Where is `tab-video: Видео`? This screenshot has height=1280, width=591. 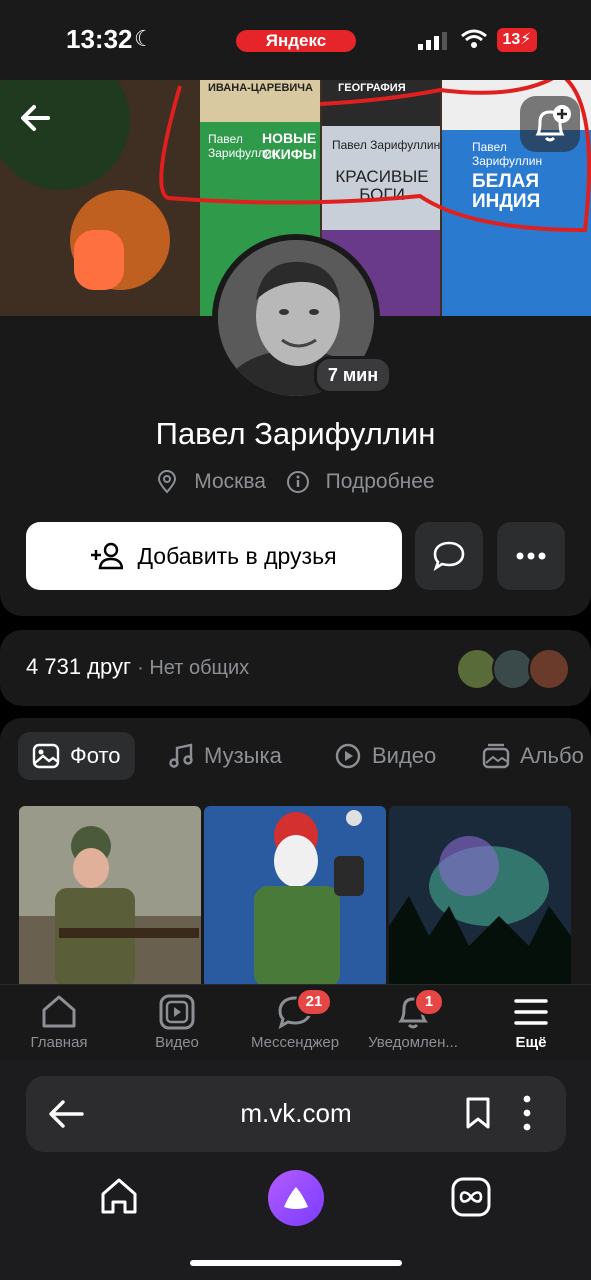 tab-video: Видео is located at coordinates (385, 756).